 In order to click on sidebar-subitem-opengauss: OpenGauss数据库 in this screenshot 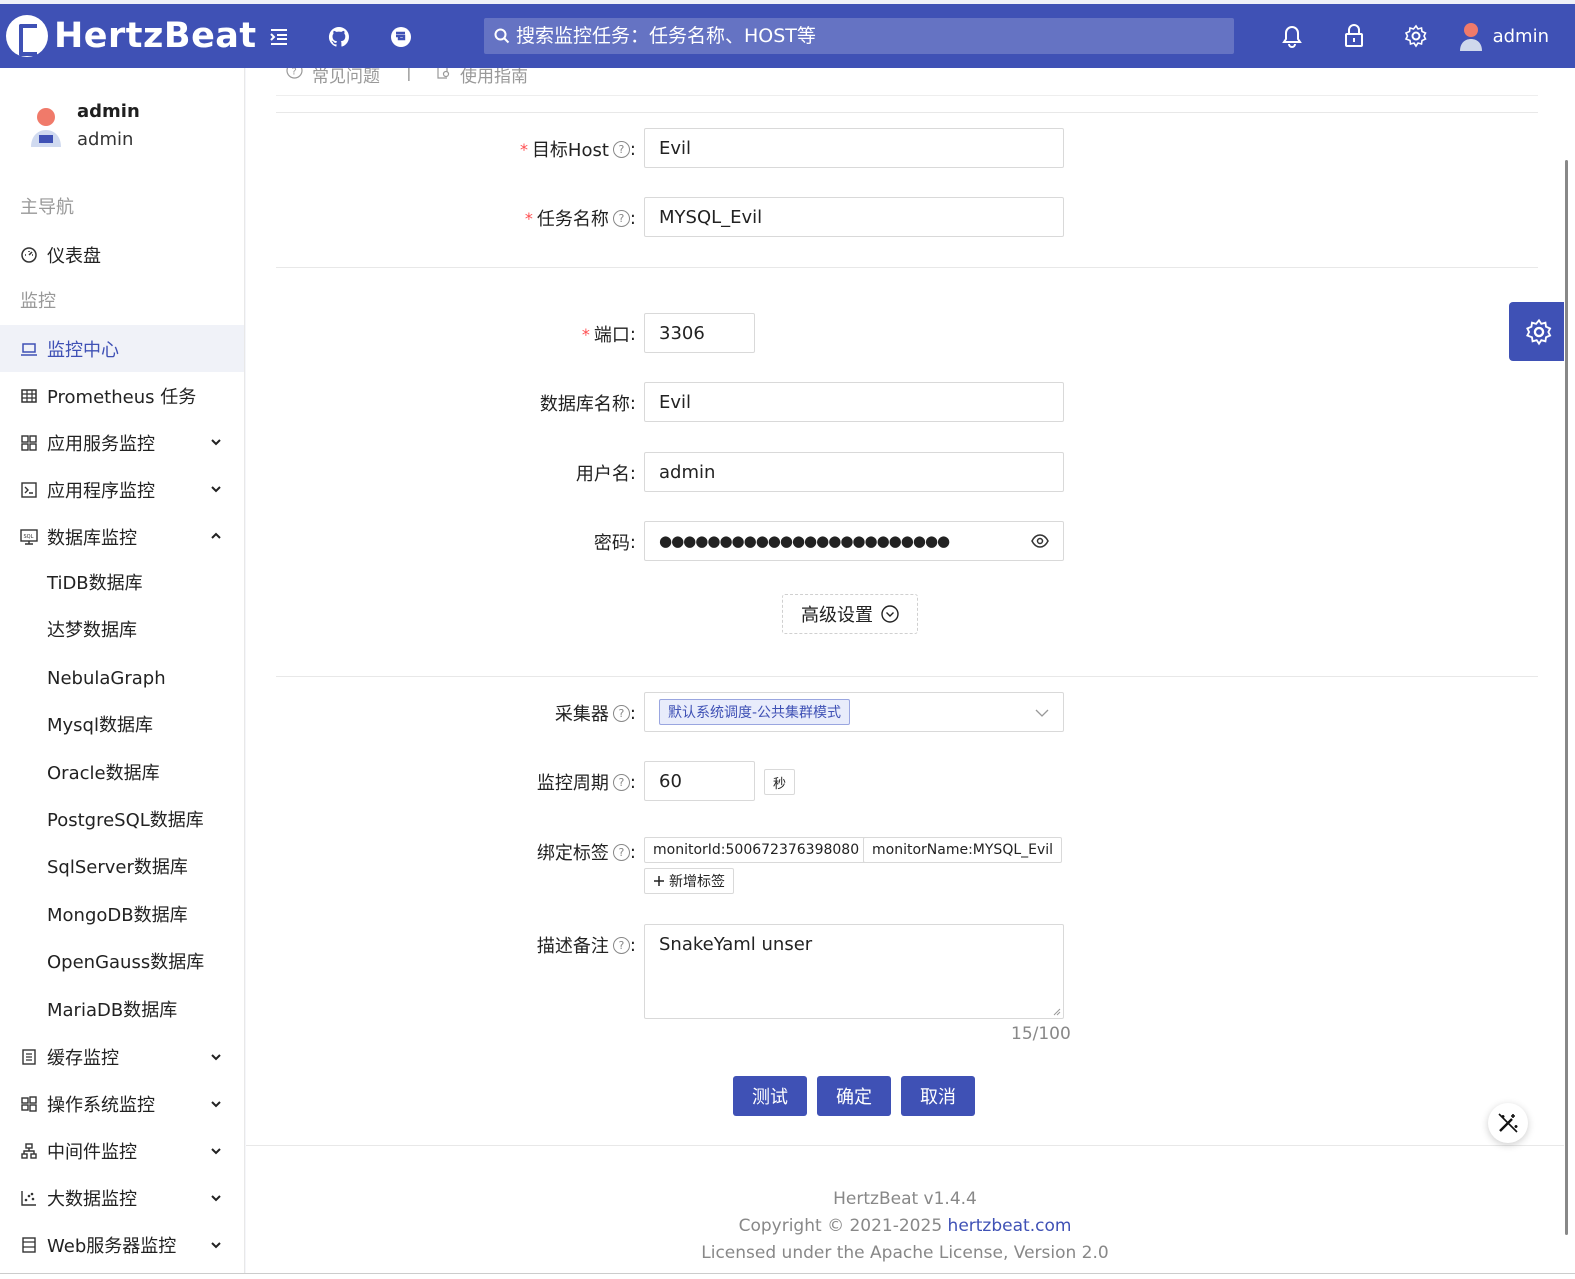, I will do `click(122, 962)`.